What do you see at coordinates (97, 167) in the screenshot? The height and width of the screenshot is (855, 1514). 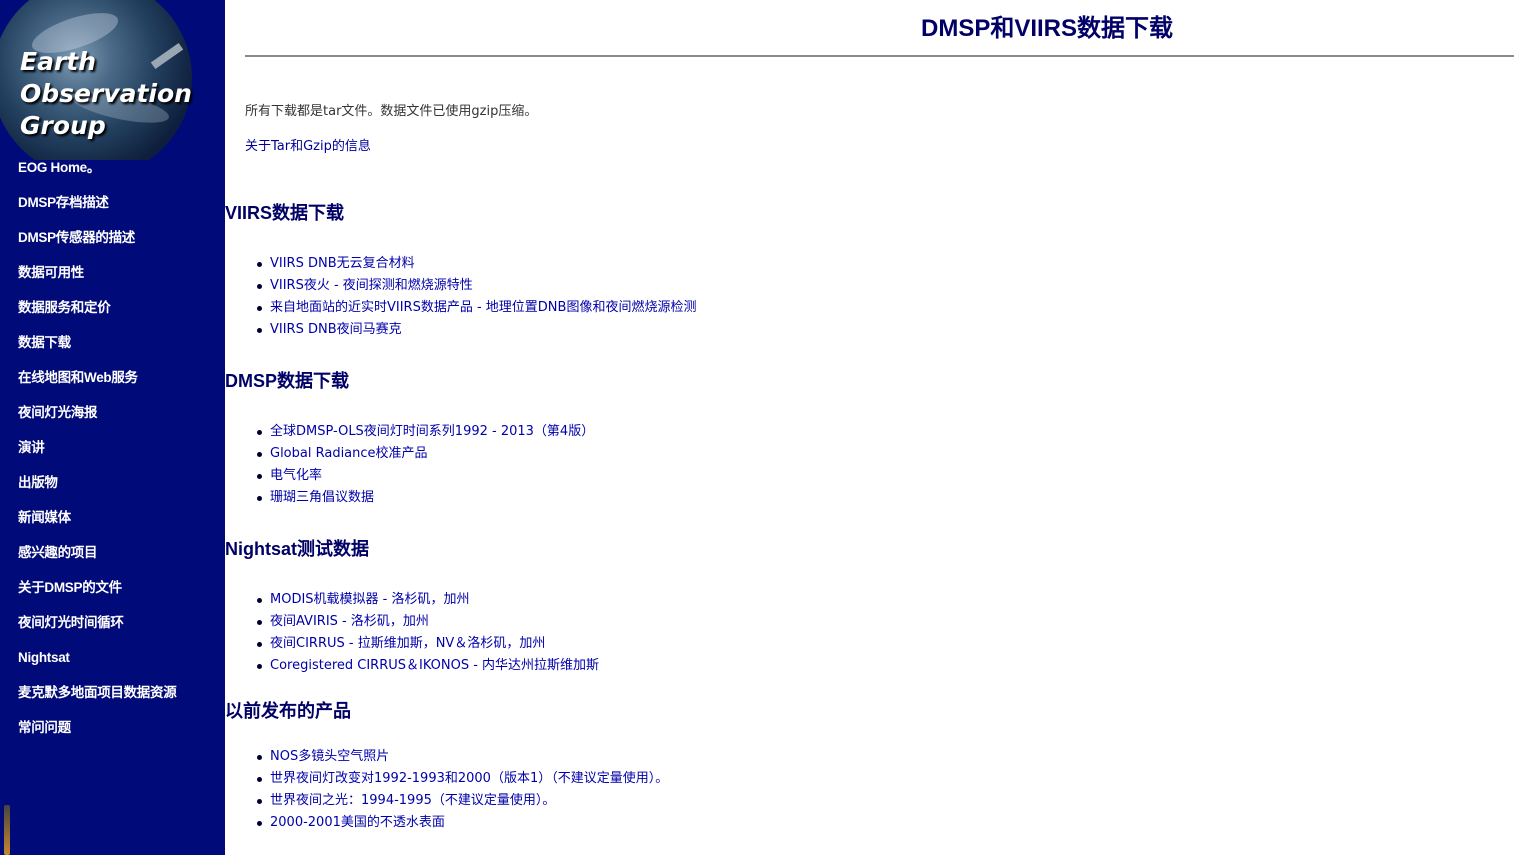 I see `nav-item-eog-home: EOG Home。` at bounding box center [97, 167].